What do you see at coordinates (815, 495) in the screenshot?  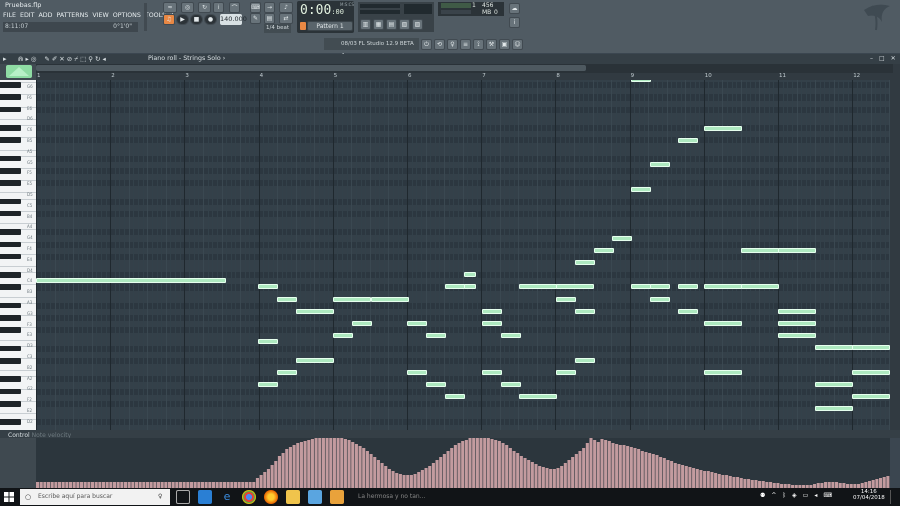 I see `volume-icon: ◂` at bounding box center [815, 495].